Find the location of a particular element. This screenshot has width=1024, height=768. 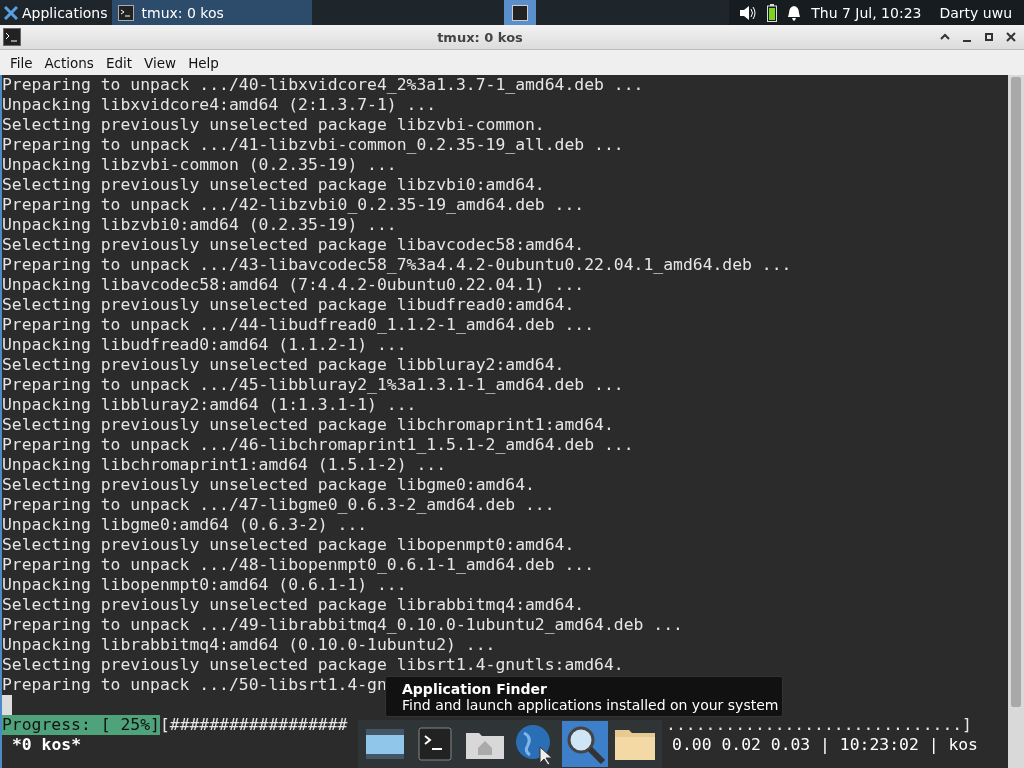

tmux-window: *0 kos* is located at coordinates (42, 745).